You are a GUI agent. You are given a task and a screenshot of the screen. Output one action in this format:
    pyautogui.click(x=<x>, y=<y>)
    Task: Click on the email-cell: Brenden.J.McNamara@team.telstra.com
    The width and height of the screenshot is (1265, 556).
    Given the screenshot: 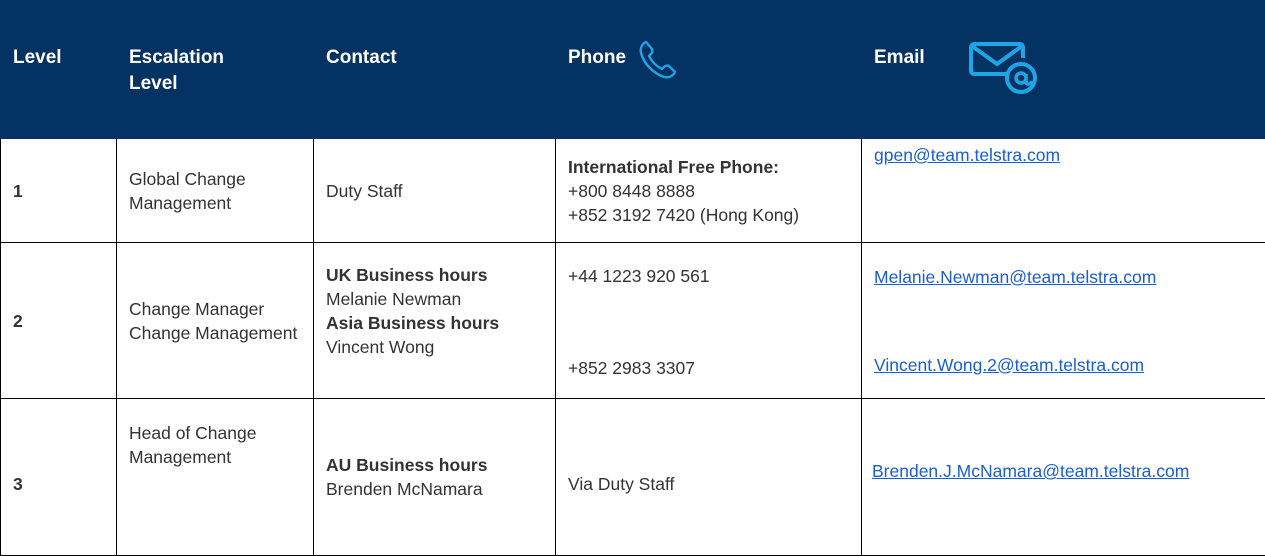 What is the action you would take?
    pyautogui.click(x=1063, y=477)
    